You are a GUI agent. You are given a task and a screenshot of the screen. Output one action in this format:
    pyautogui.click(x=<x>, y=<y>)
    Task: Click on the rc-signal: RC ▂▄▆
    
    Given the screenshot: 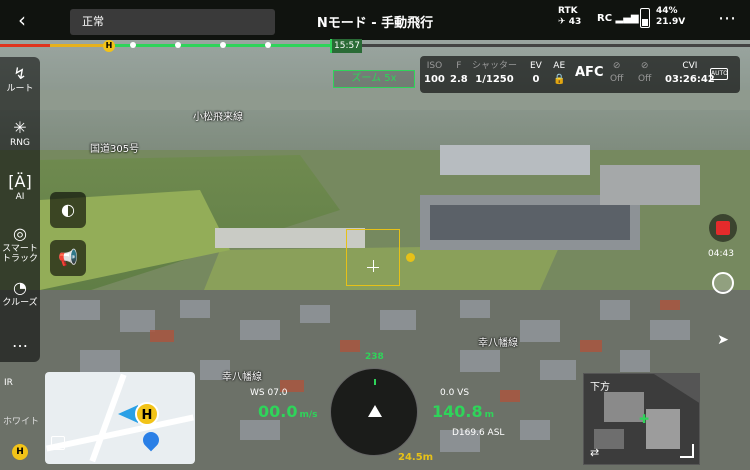 What is the action you would take?
    pyautogui.click(x=618, y=18)
    